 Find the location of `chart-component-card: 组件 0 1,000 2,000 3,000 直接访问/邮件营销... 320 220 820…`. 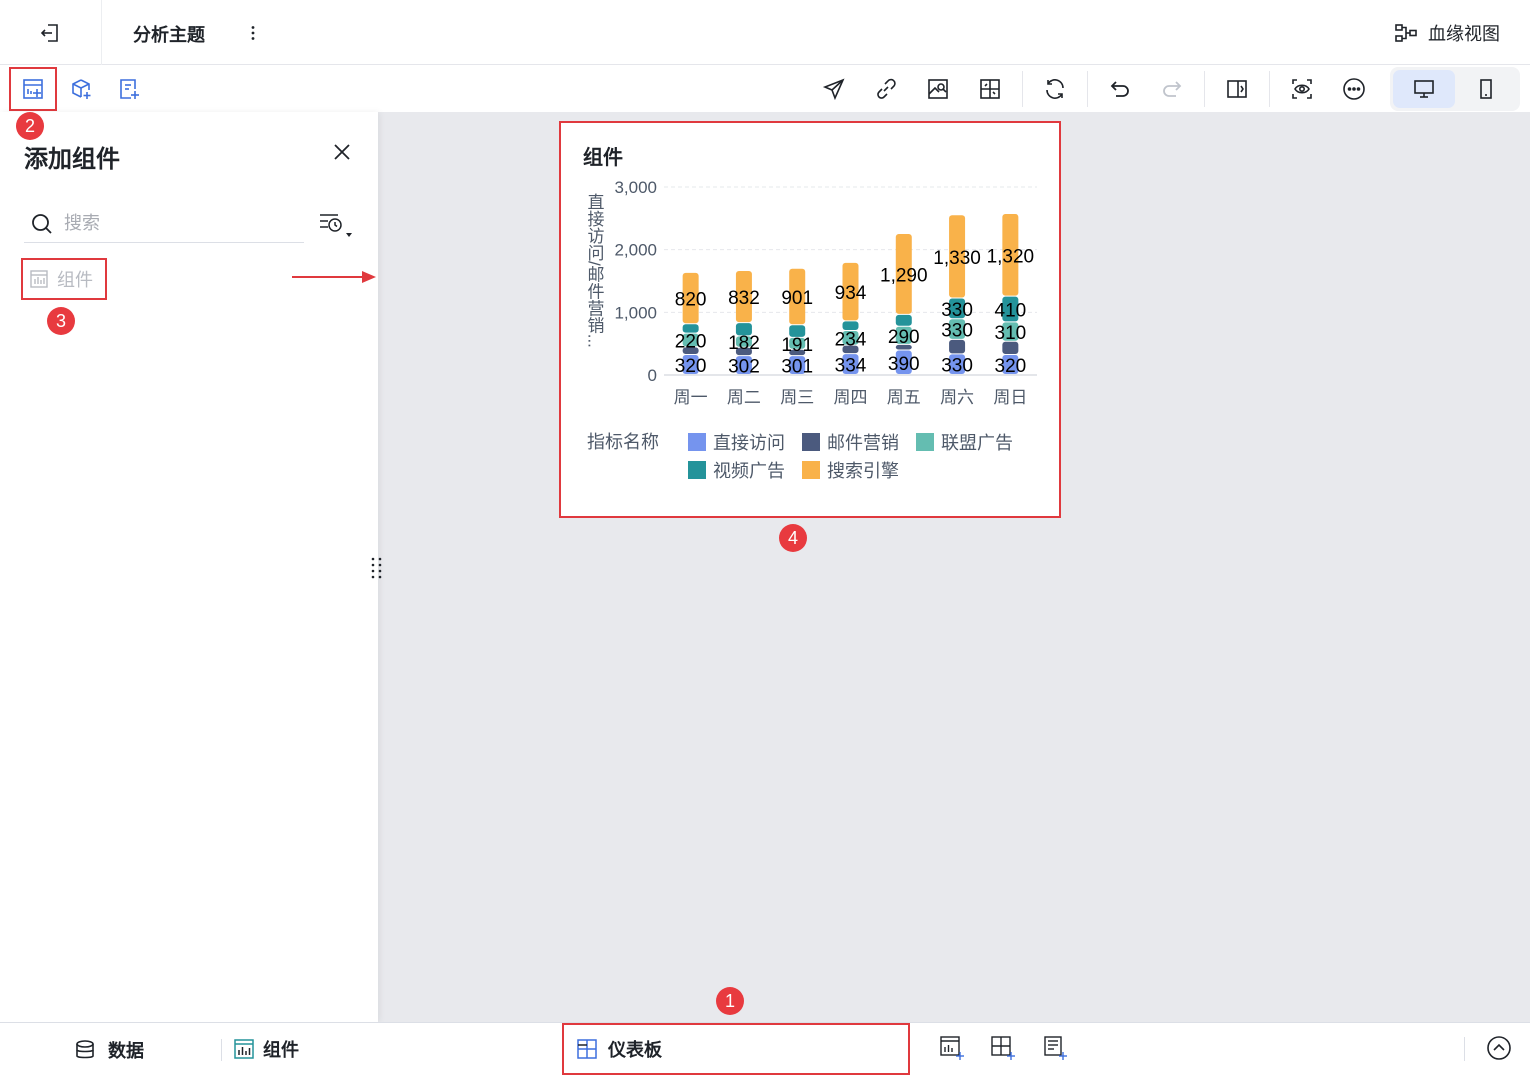

chart-component-card: 组件 0 1,000 2,000 3,000 直接访问/邮件营销... 320 220 820… is located at coordinates (810, 319).